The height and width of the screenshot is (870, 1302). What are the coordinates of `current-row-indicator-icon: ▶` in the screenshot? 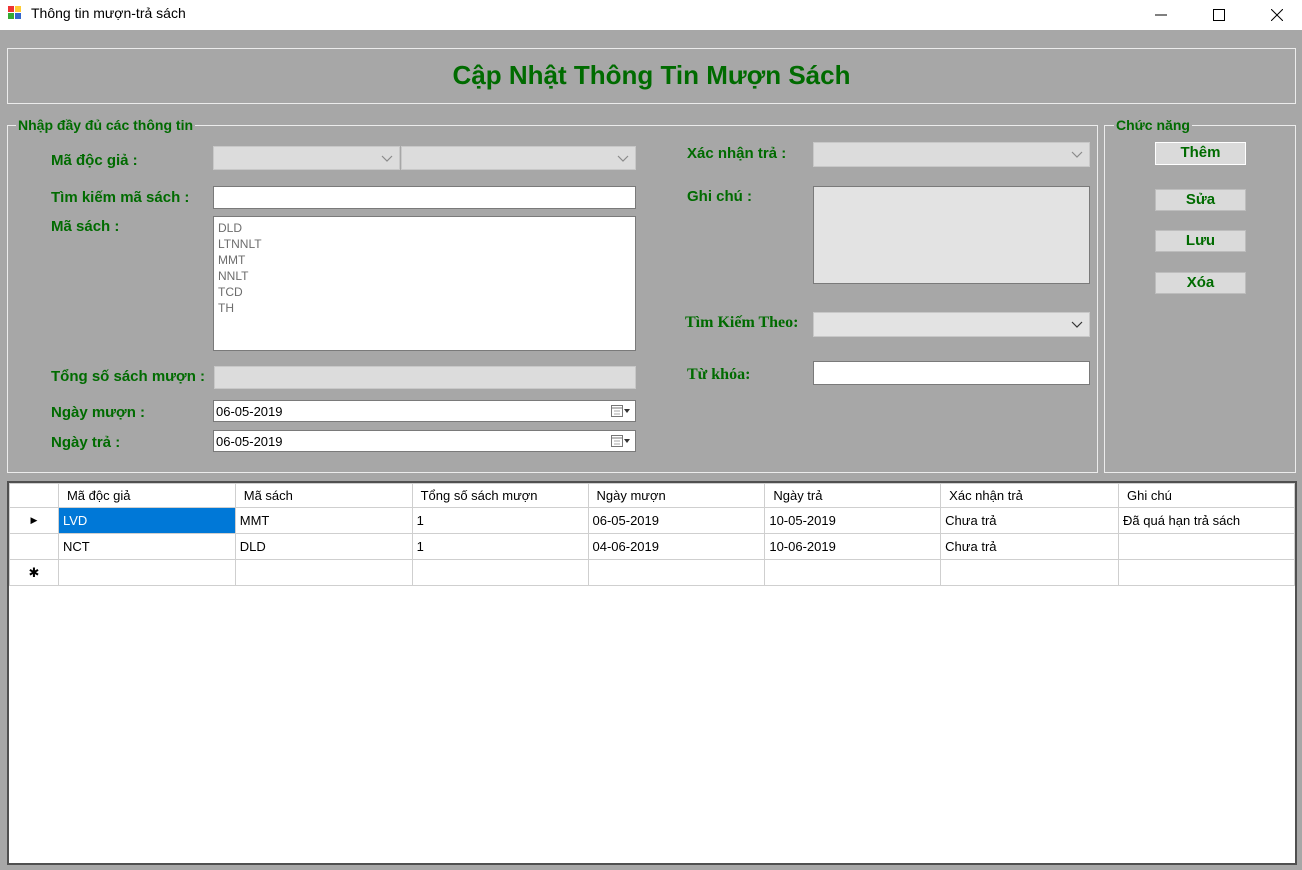 It's located at (34, 520).